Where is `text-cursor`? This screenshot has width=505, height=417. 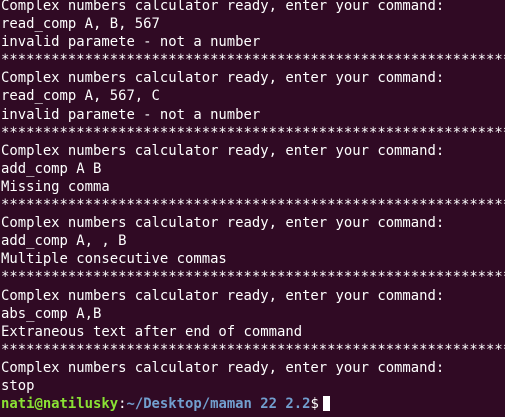
text-cursor is located at coordinates (326, 404).